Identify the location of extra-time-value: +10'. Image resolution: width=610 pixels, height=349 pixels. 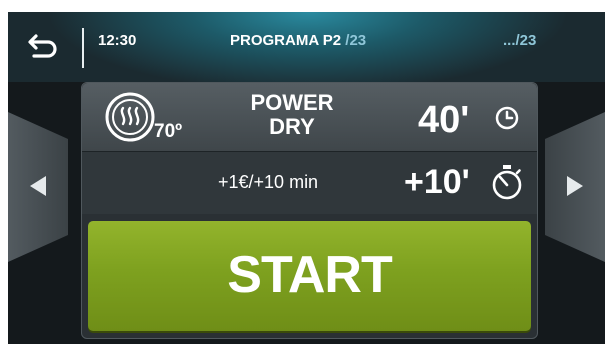
(437, 182).